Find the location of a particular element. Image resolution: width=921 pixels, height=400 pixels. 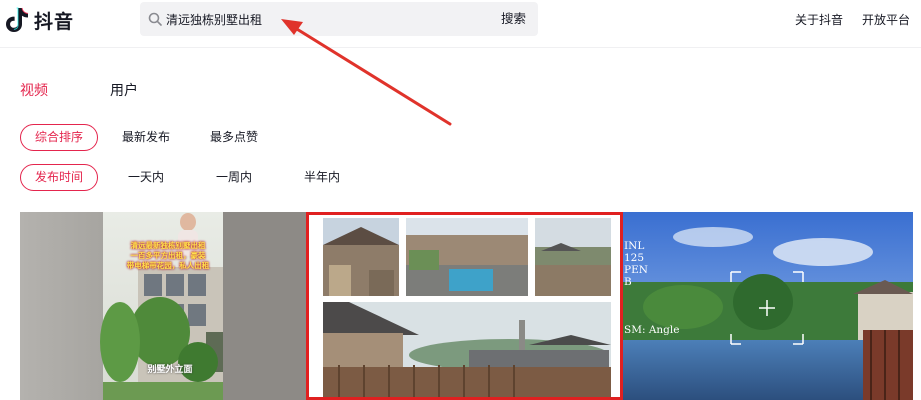

annotation-arrow-icon is located at coordinates (366, 72).